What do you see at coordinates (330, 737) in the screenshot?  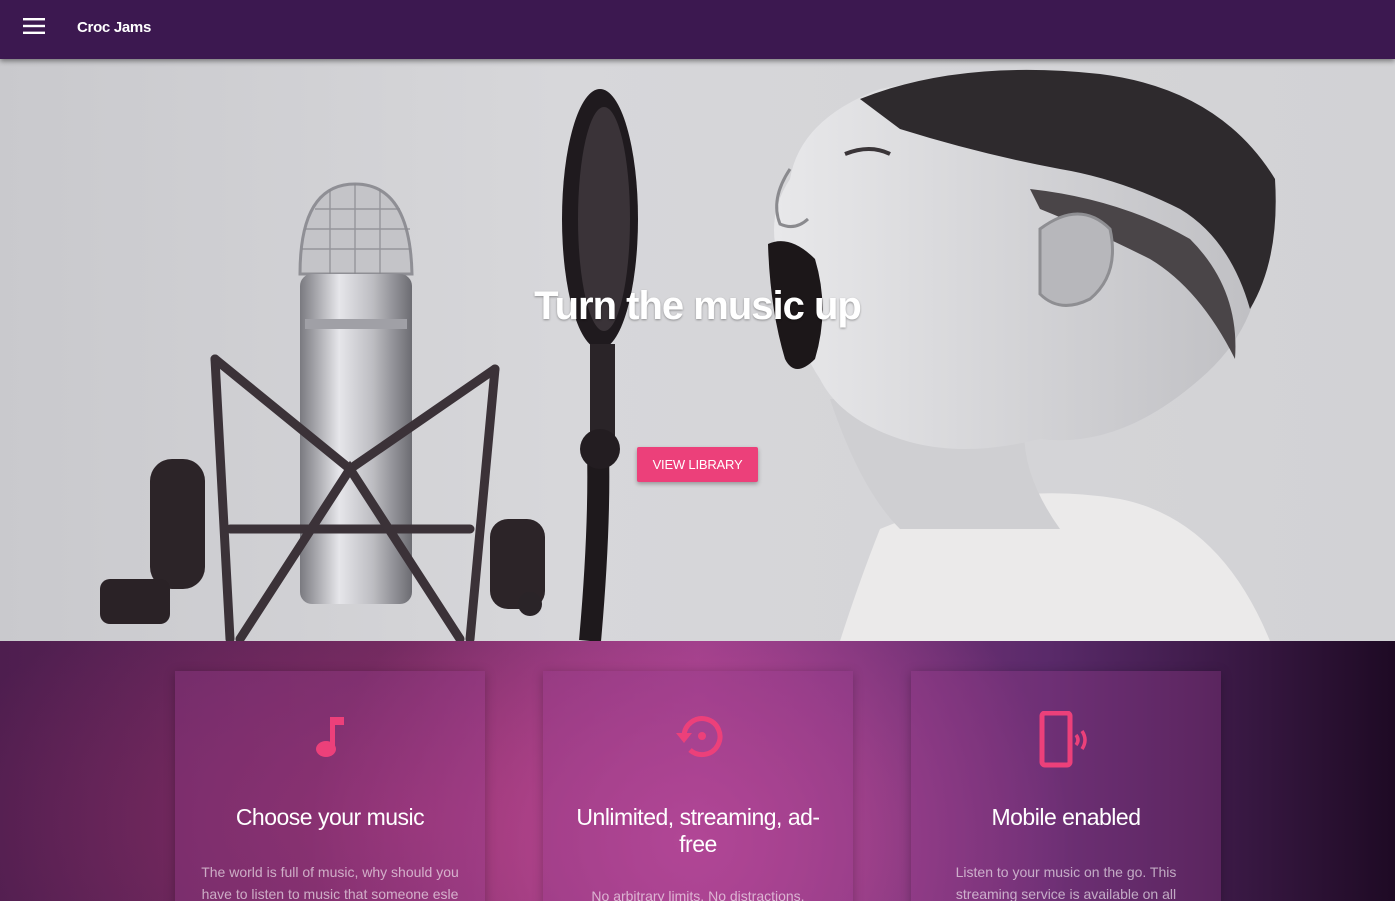 I see `music-note-icon` at bounding box center [330, 737].